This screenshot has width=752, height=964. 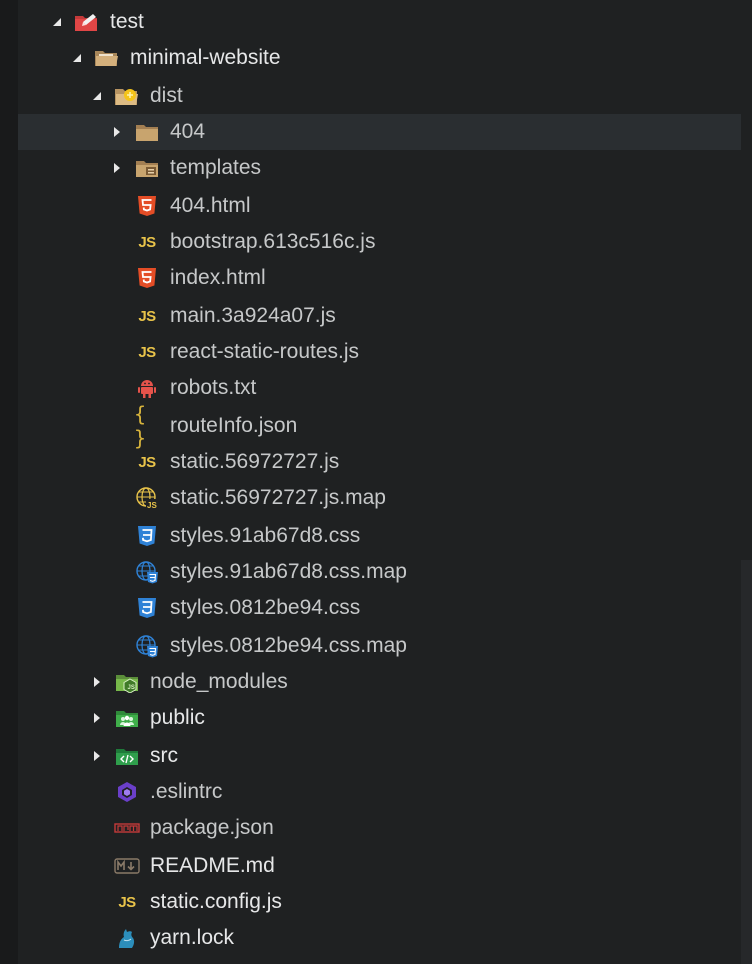 I want to click on json-braces-icon: { }, so click(x=147, y=426).